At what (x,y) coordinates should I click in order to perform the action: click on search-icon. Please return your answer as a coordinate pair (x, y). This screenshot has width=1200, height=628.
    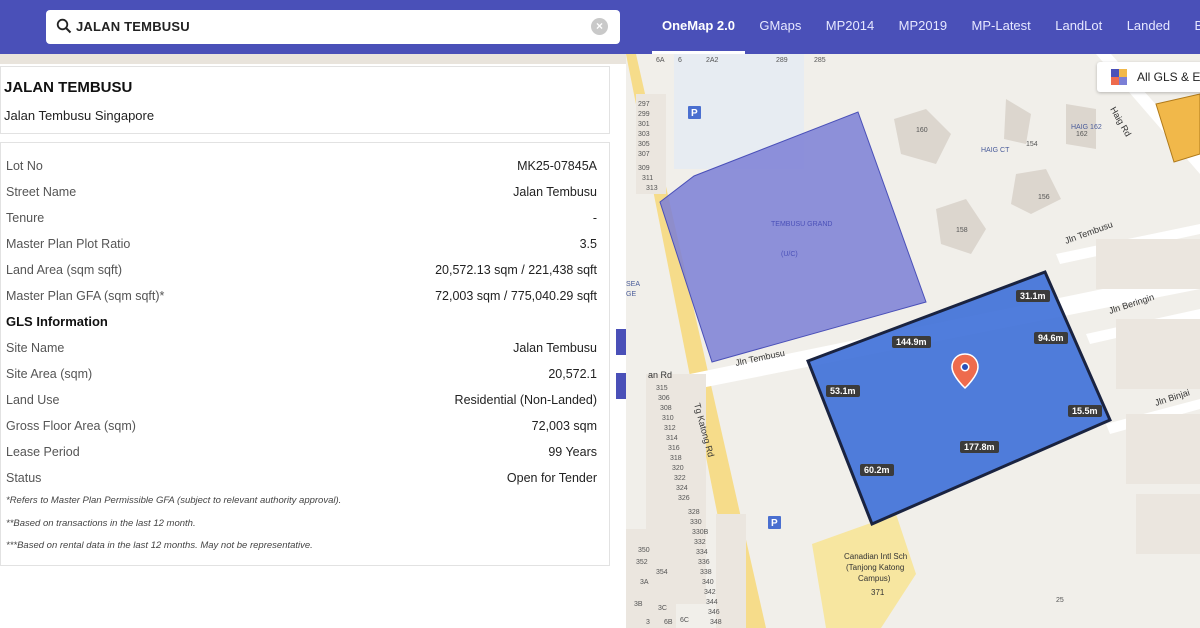
    Looking at the image, I should click on (64, 26).